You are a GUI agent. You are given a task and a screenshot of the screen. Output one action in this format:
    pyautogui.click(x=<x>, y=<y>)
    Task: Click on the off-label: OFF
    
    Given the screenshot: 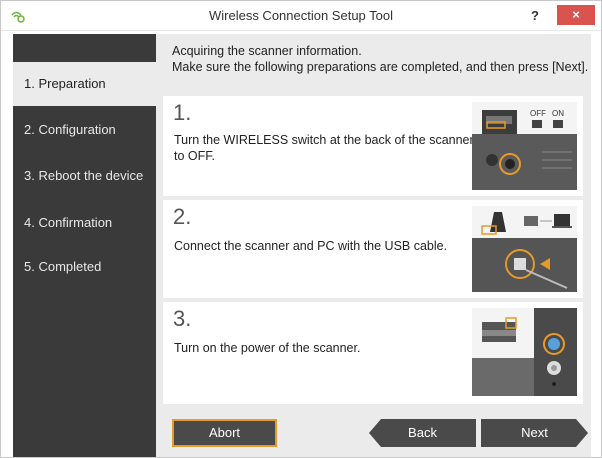 What is the action you would take?
    pyautogui.click(x=538, y=113)
    